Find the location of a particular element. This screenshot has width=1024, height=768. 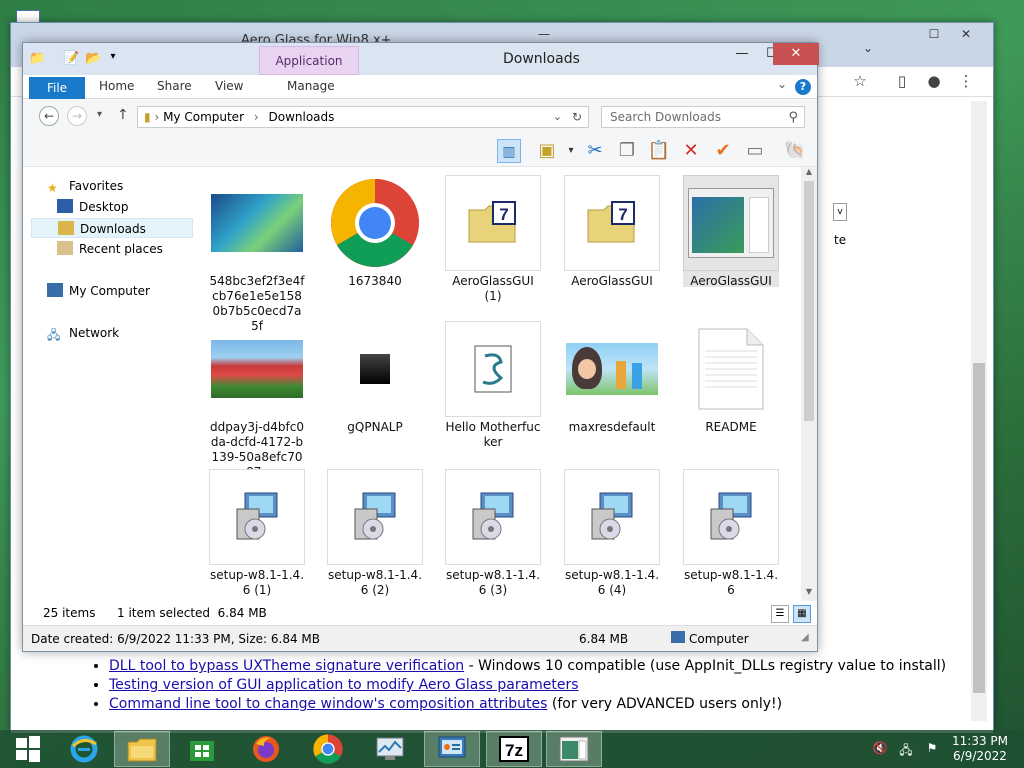

address-input: ▮ › My Computer › Downloads ⌄ ↻ is located at coordinates (363, 117).